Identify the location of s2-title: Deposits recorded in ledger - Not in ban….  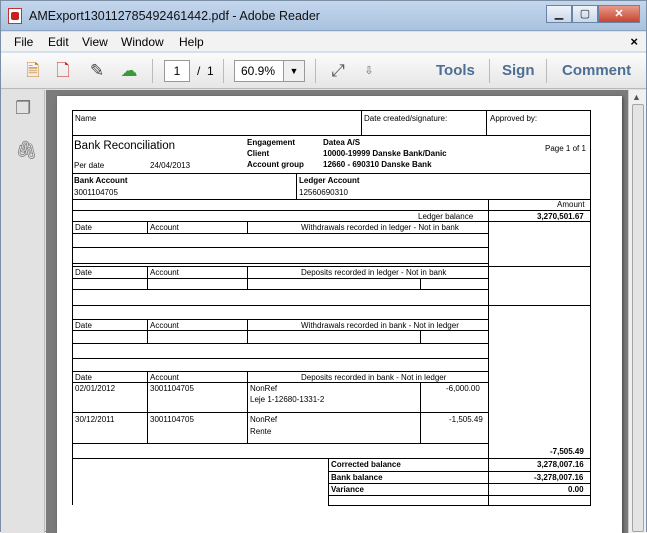
(374, 272).